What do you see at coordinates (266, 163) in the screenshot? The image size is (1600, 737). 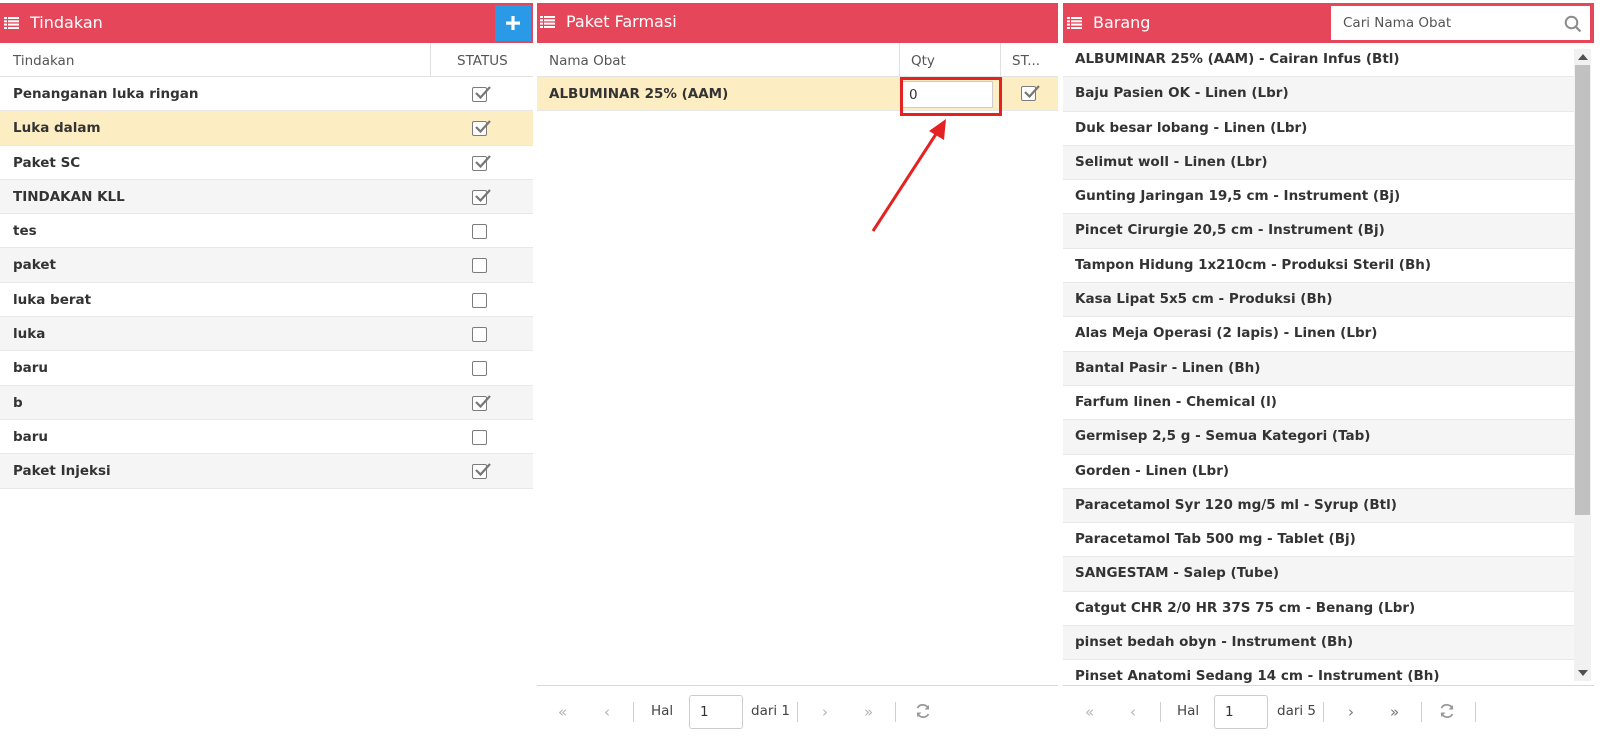 I see `tindakan-row: Paket SC` at bounding box center [266, 163].